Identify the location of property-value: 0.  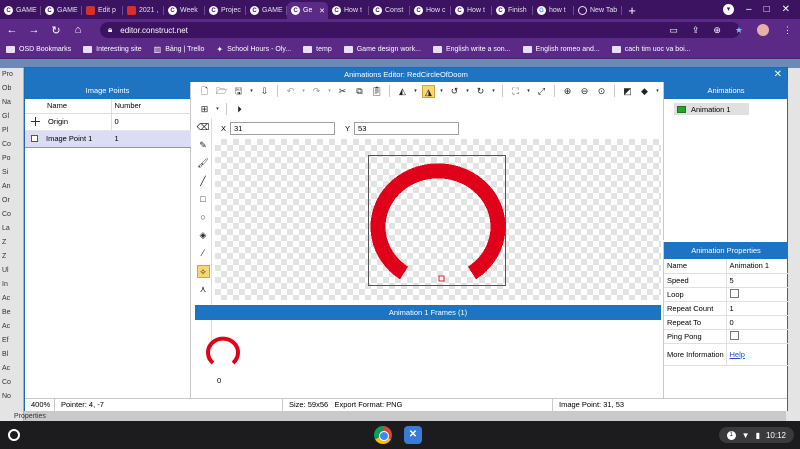
(757, 322).